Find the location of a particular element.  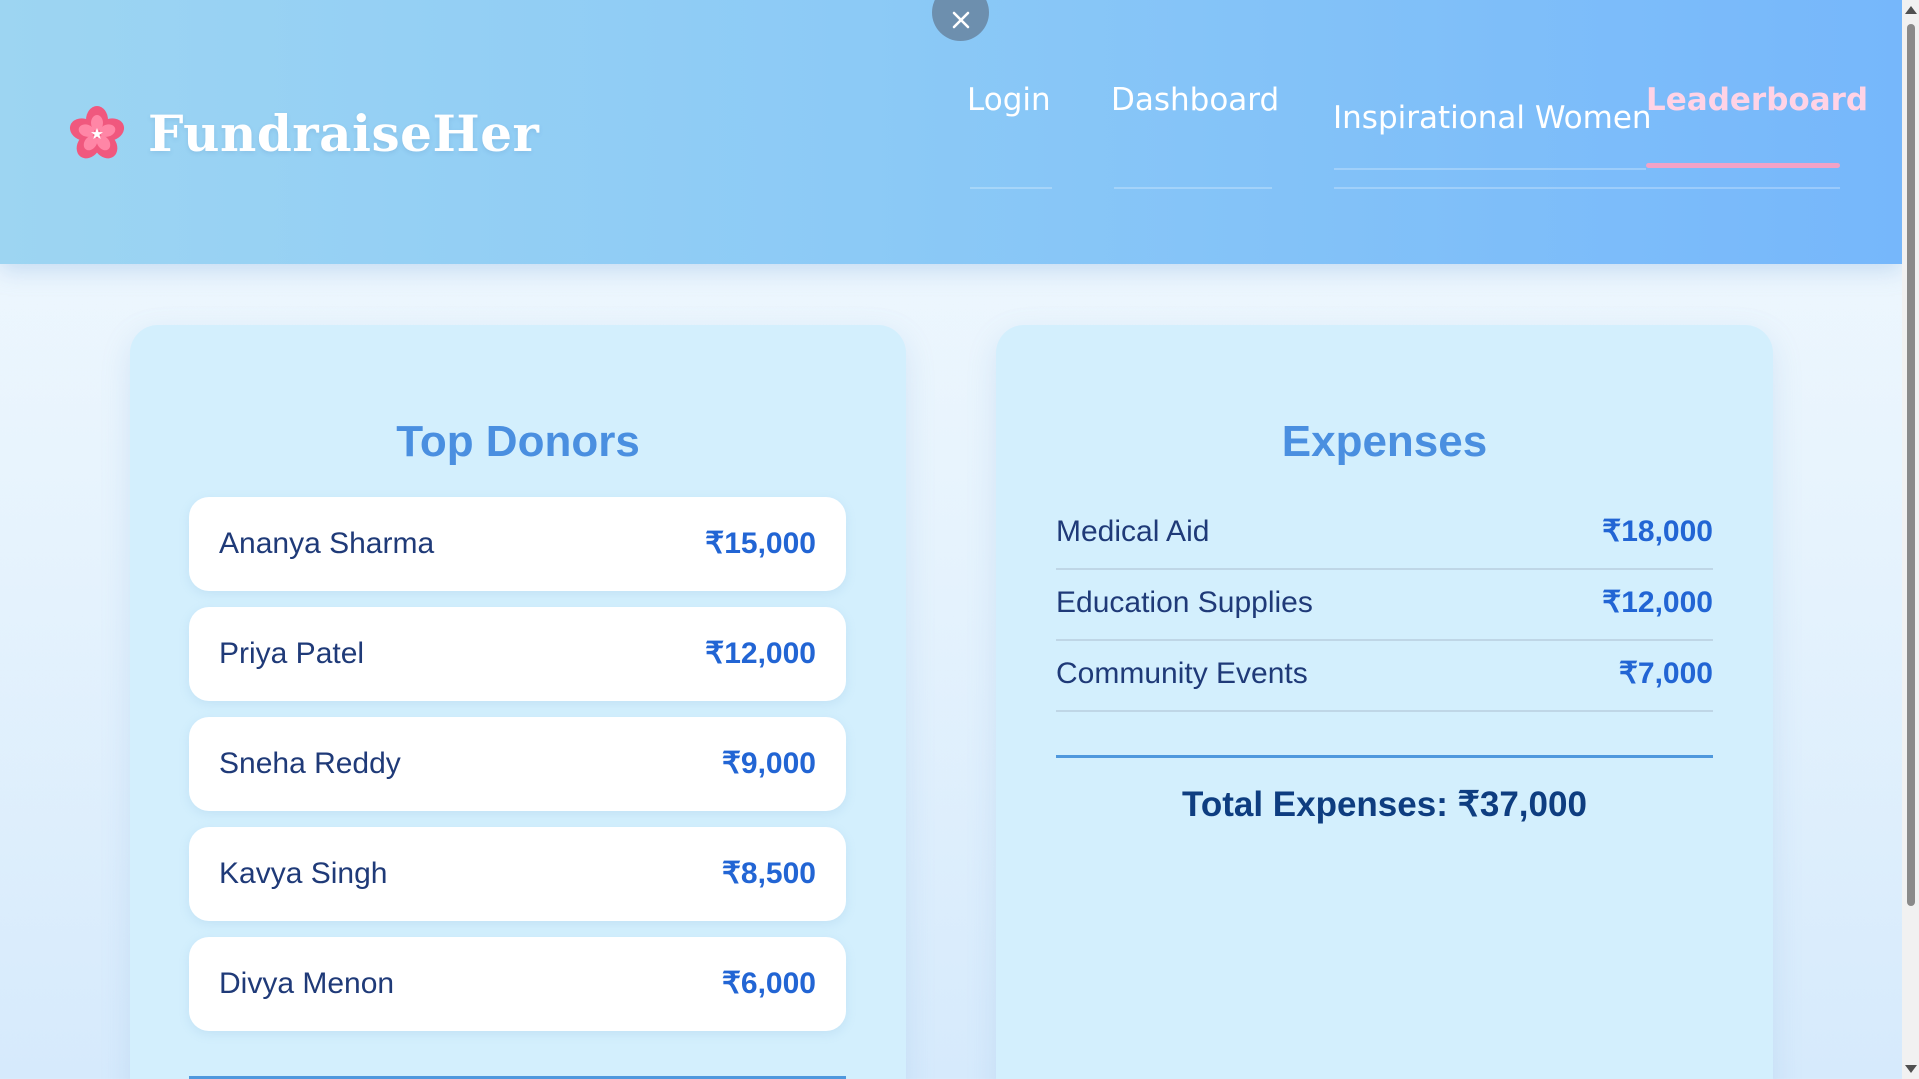

nav-dashboard: Dashboard is located at coordinates (1195, 100).